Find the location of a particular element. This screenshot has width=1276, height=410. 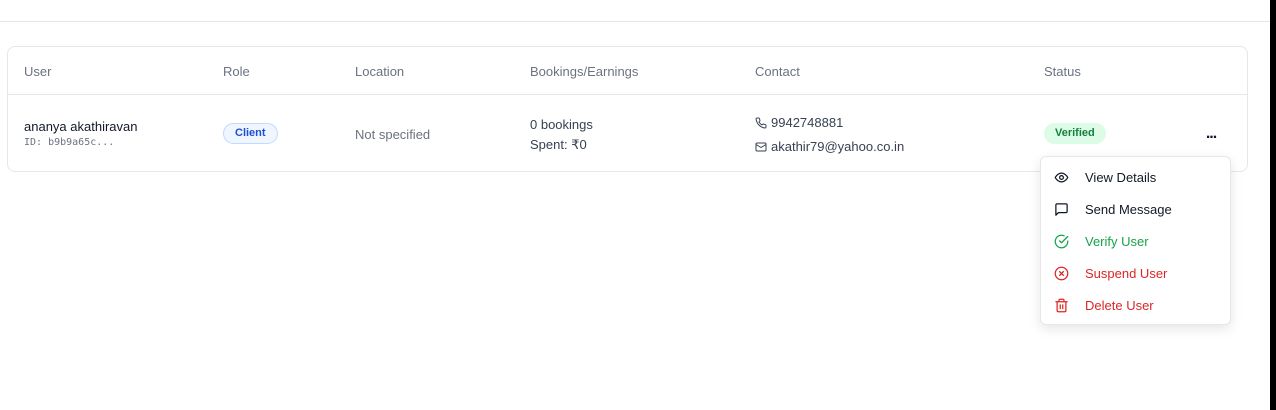

header-bookings-earnings: Bookings/Earnings is located at coordinates (584, 71).